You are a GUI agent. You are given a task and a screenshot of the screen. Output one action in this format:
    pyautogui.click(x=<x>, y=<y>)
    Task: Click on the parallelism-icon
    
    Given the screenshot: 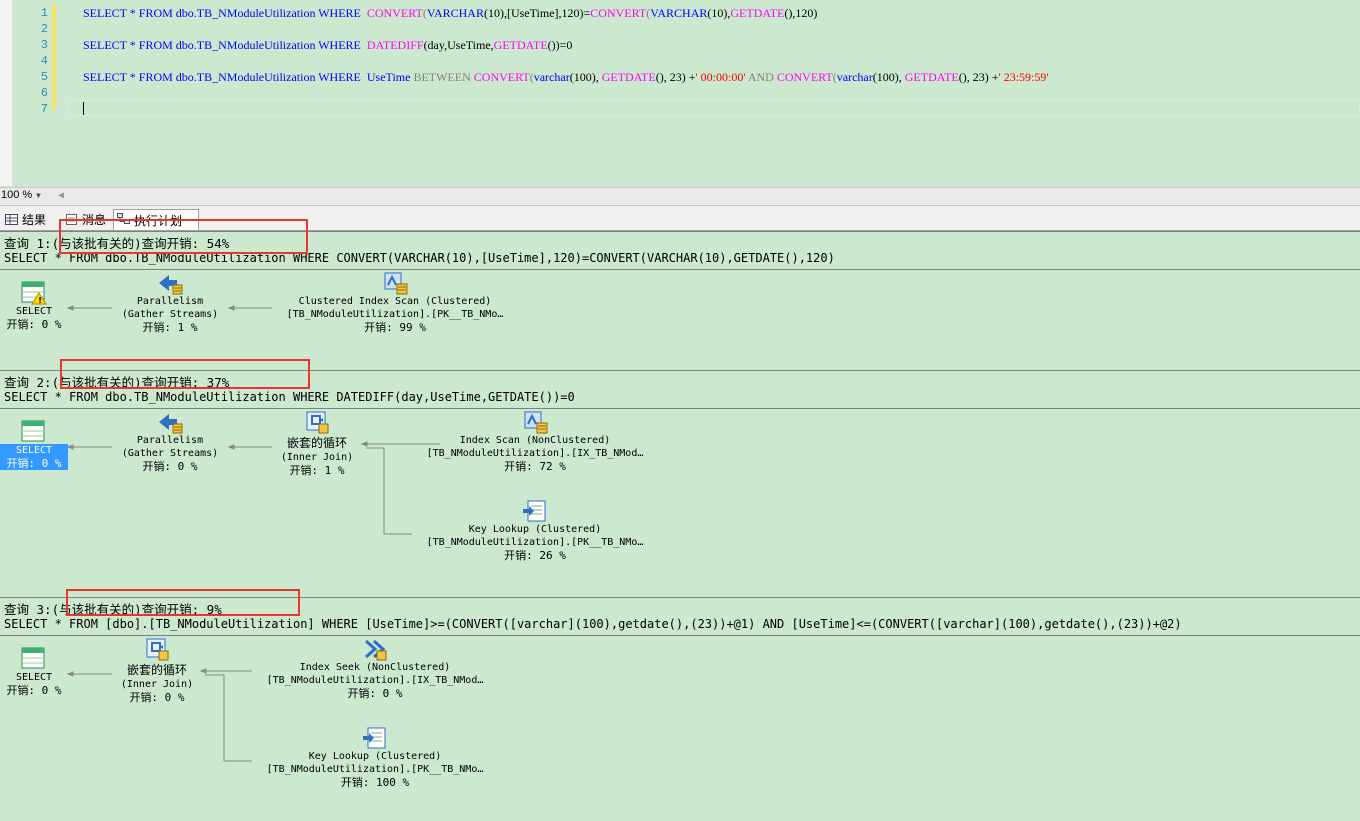 What is the action you would take?
    pyautogui.click(x=170, y=422)
    